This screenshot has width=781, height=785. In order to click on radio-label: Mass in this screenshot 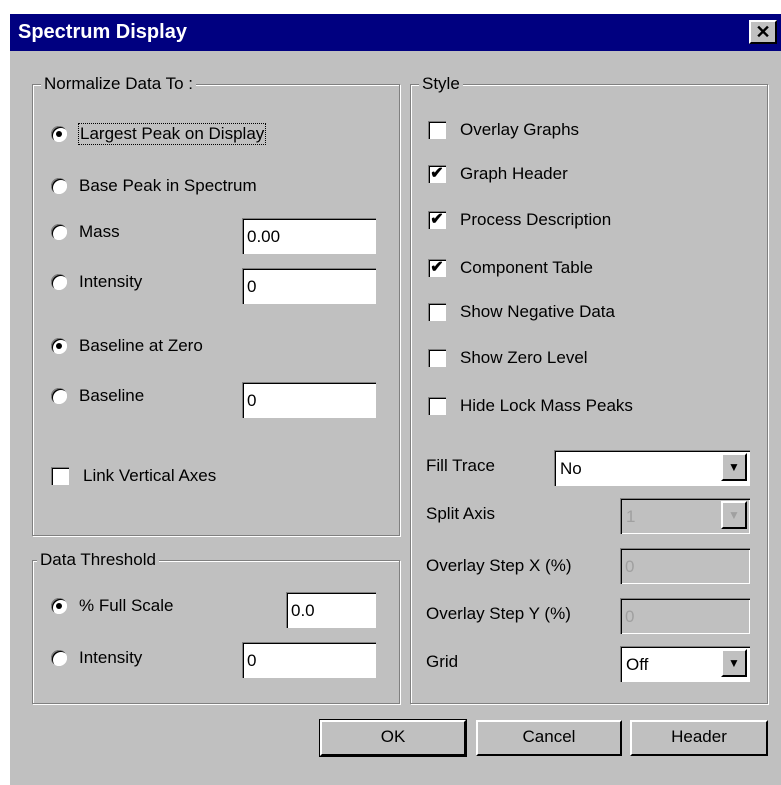, I will do `click(99, 231)`.